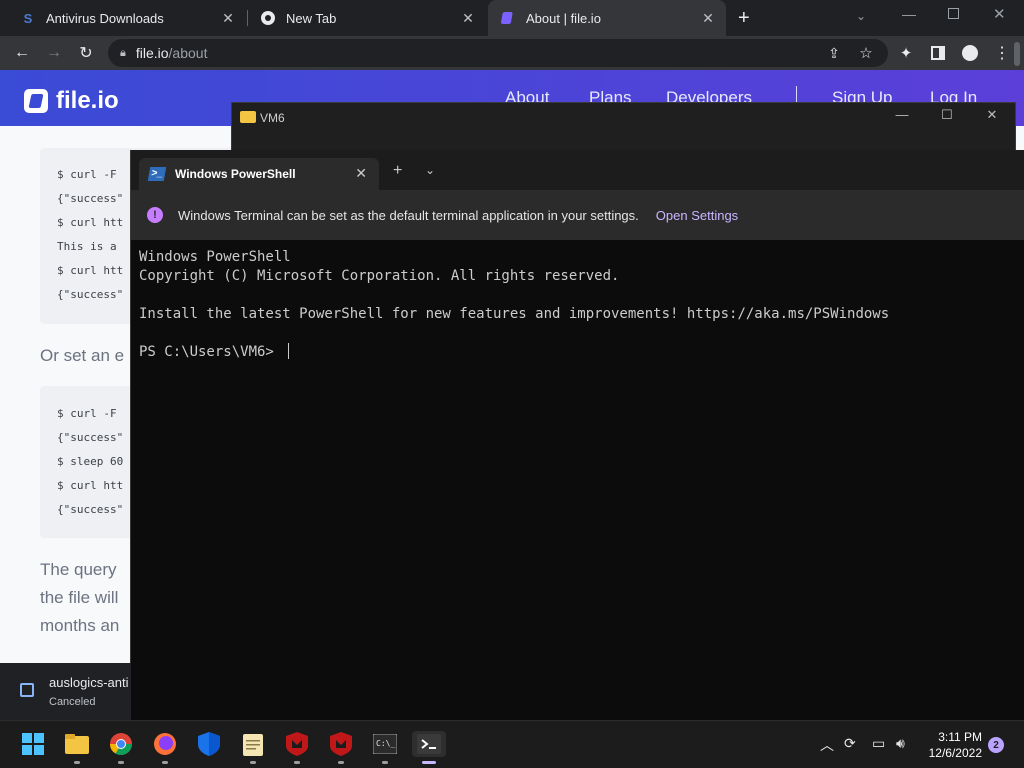 This screenshot has height=768, width=1024. What do you see at coordinates (947, 115) in the screenshot?
I see `maximize-icon: ☐` at bounding box center [947, 115].